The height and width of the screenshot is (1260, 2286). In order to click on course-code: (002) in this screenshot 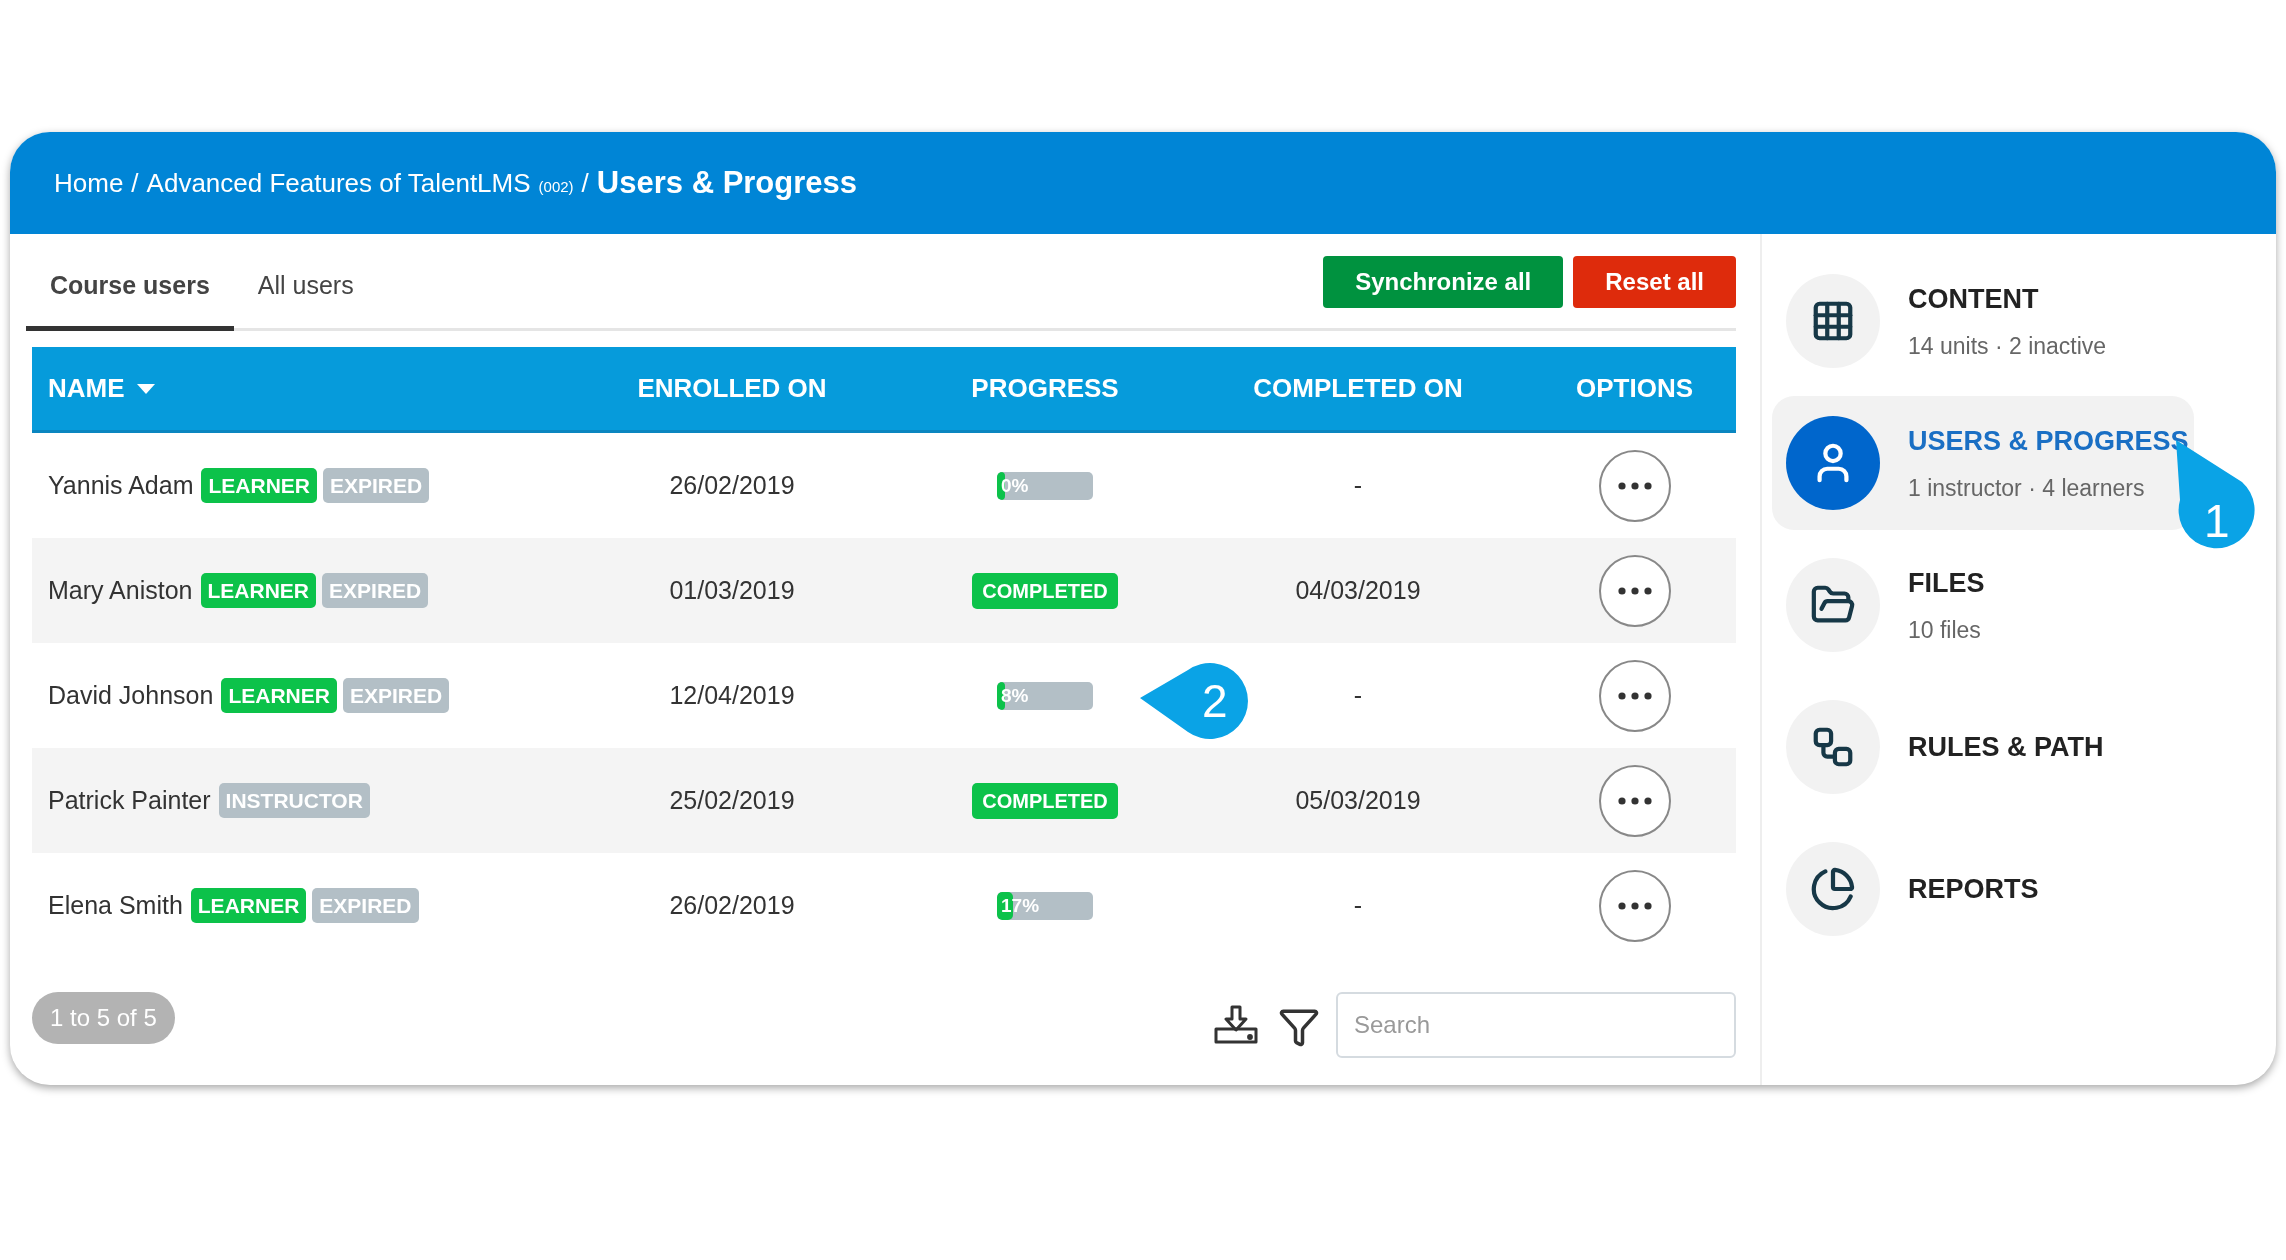, I will do `click(556, 186)`.